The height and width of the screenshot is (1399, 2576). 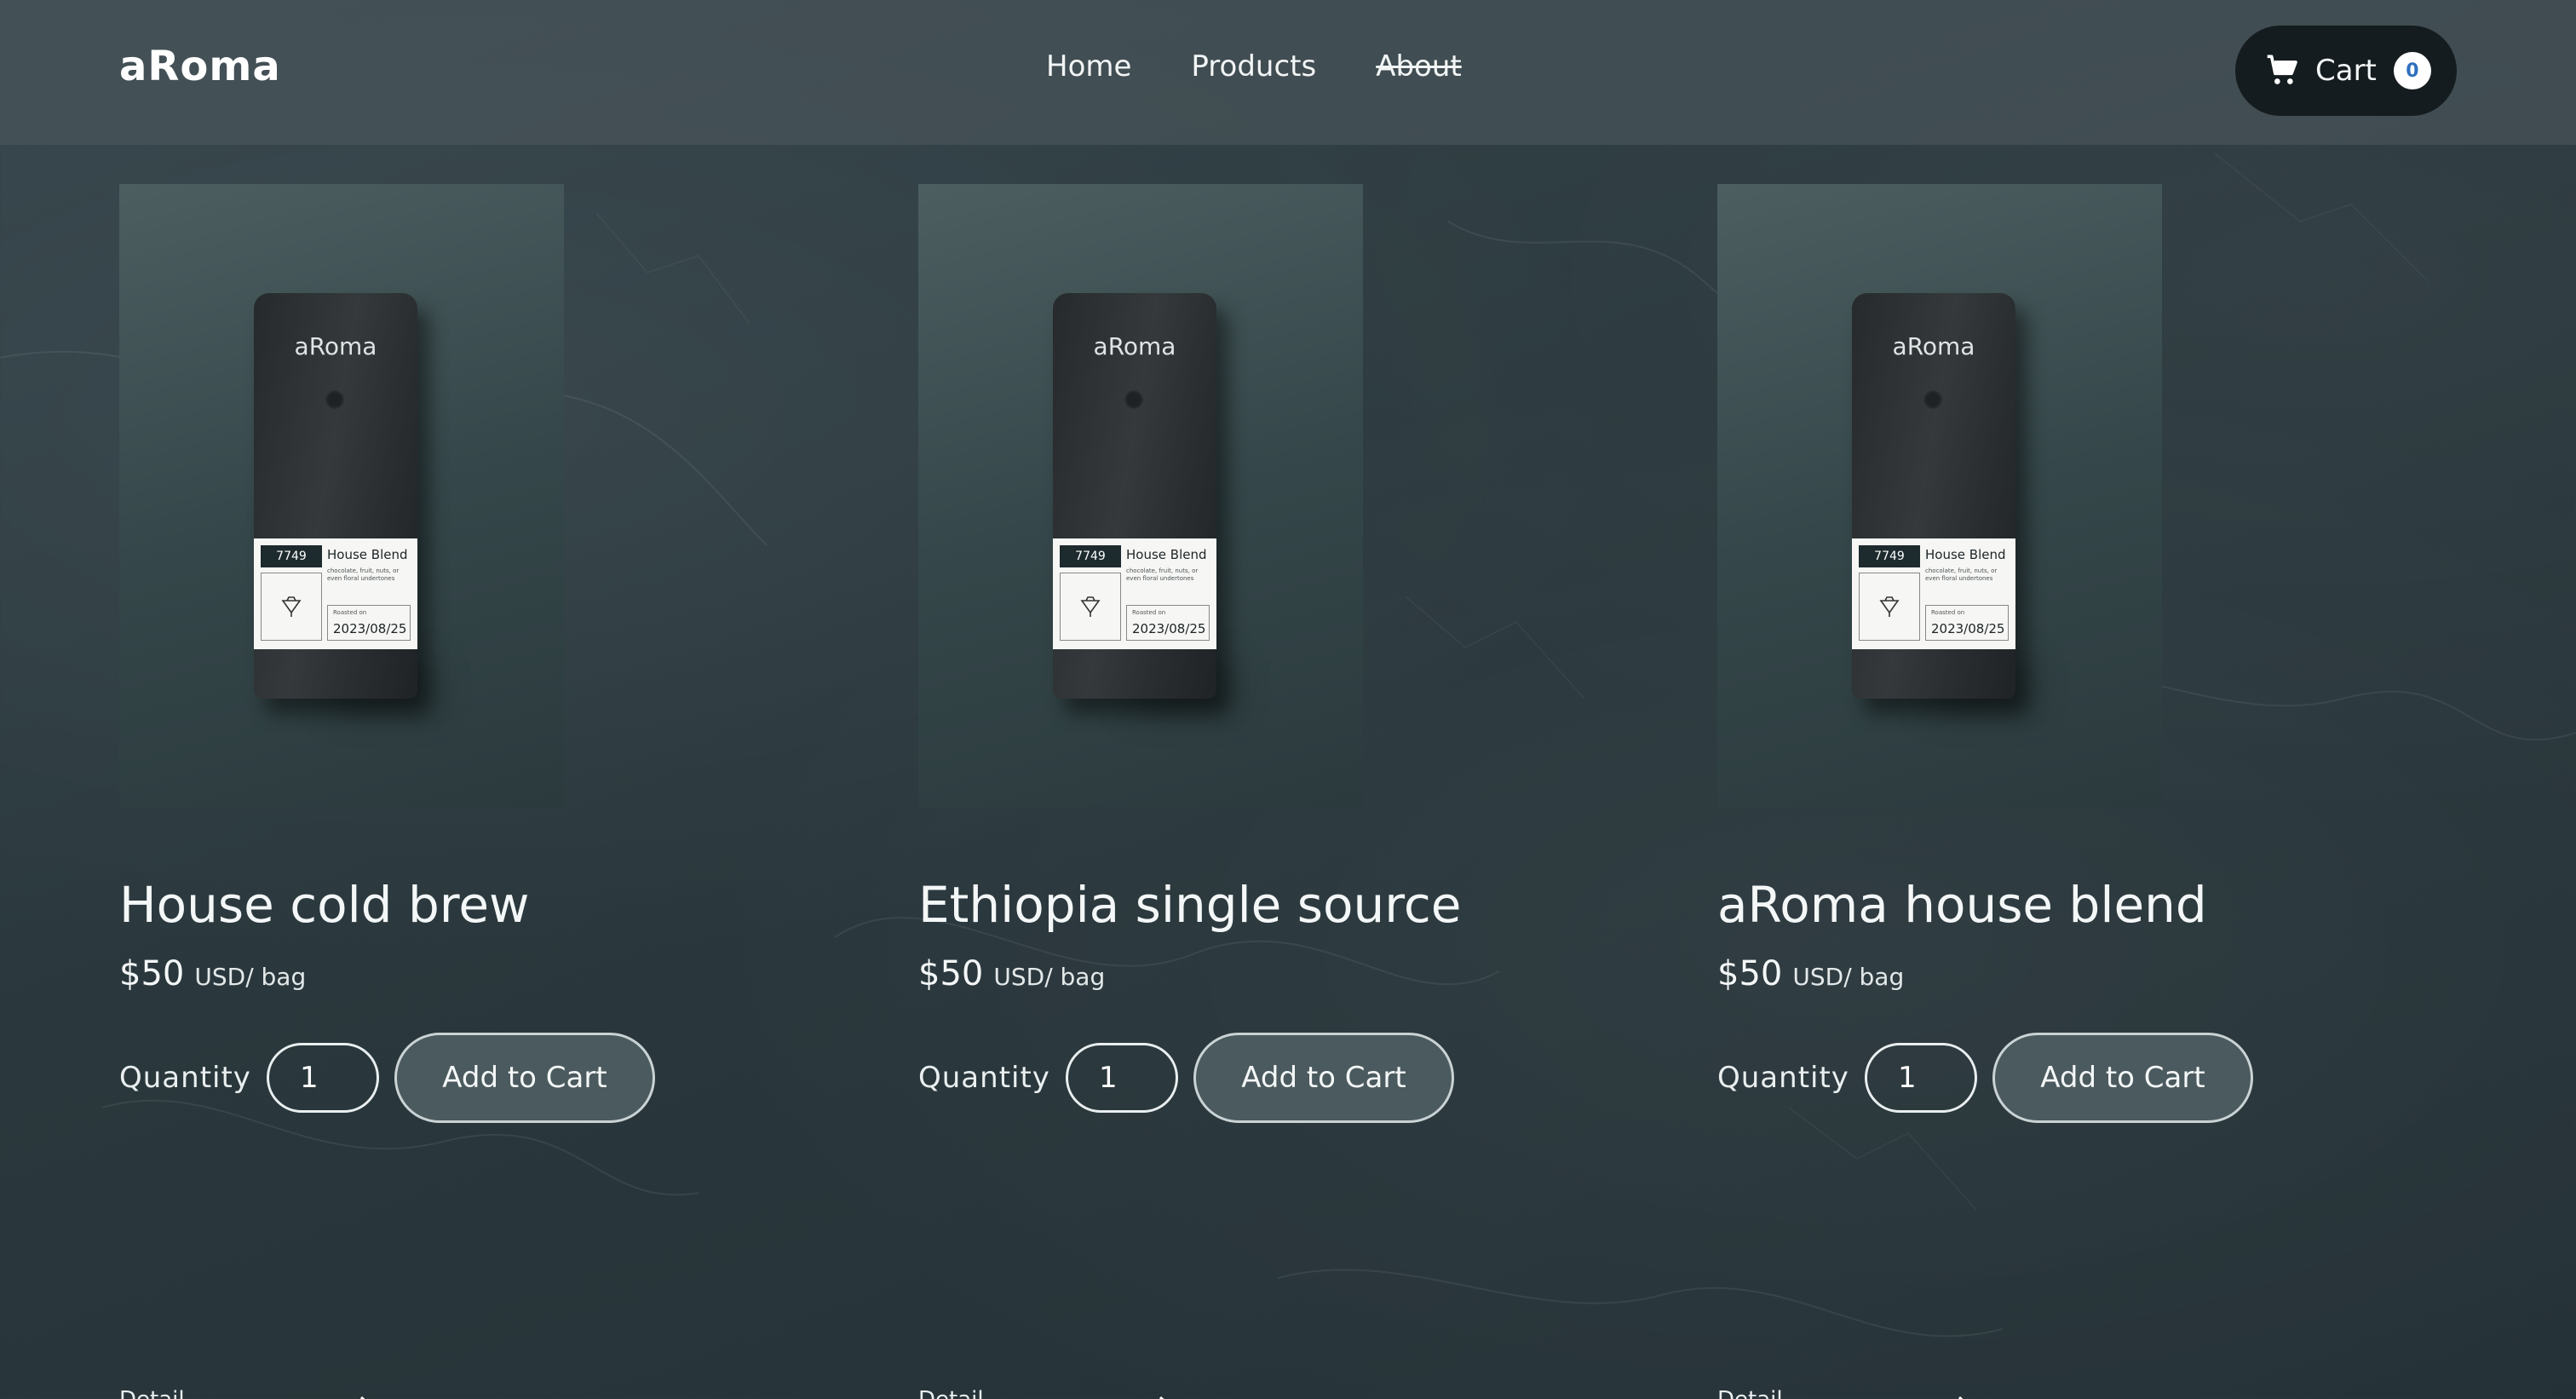 I want to click on main-nav: Home Products About, so click(x=1254, y=66).